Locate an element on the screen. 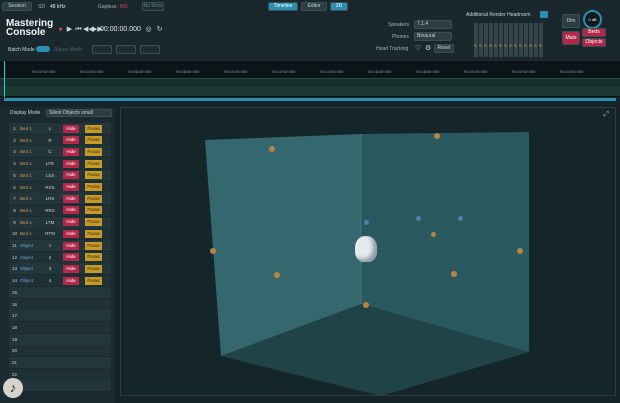 The width and height of the screenshot is (620, 403). render-checkbox is located at coordinates (544, 14).